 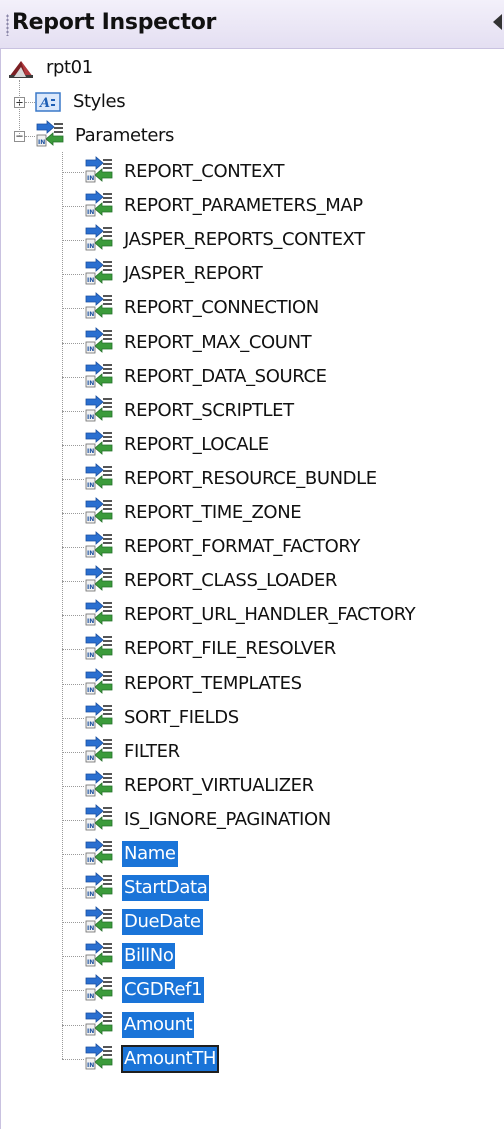 I want to click on parameter-item: IN DueDate, so click(x=132, y=922).